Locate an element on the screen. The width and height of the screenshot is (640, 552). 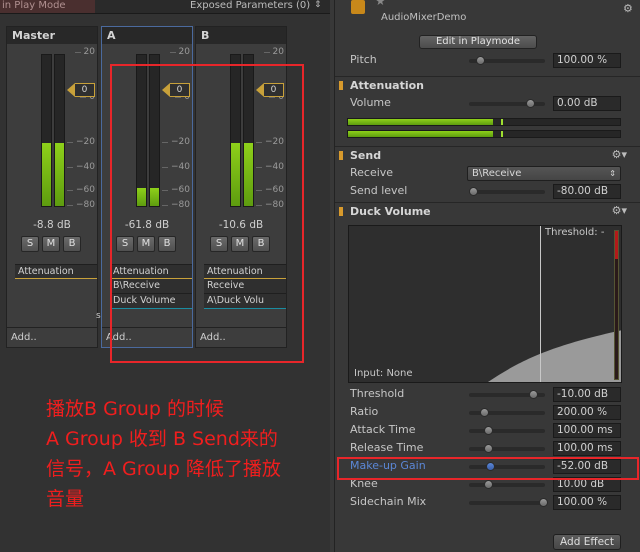
volume-slider is located at coordinates (507, 103).